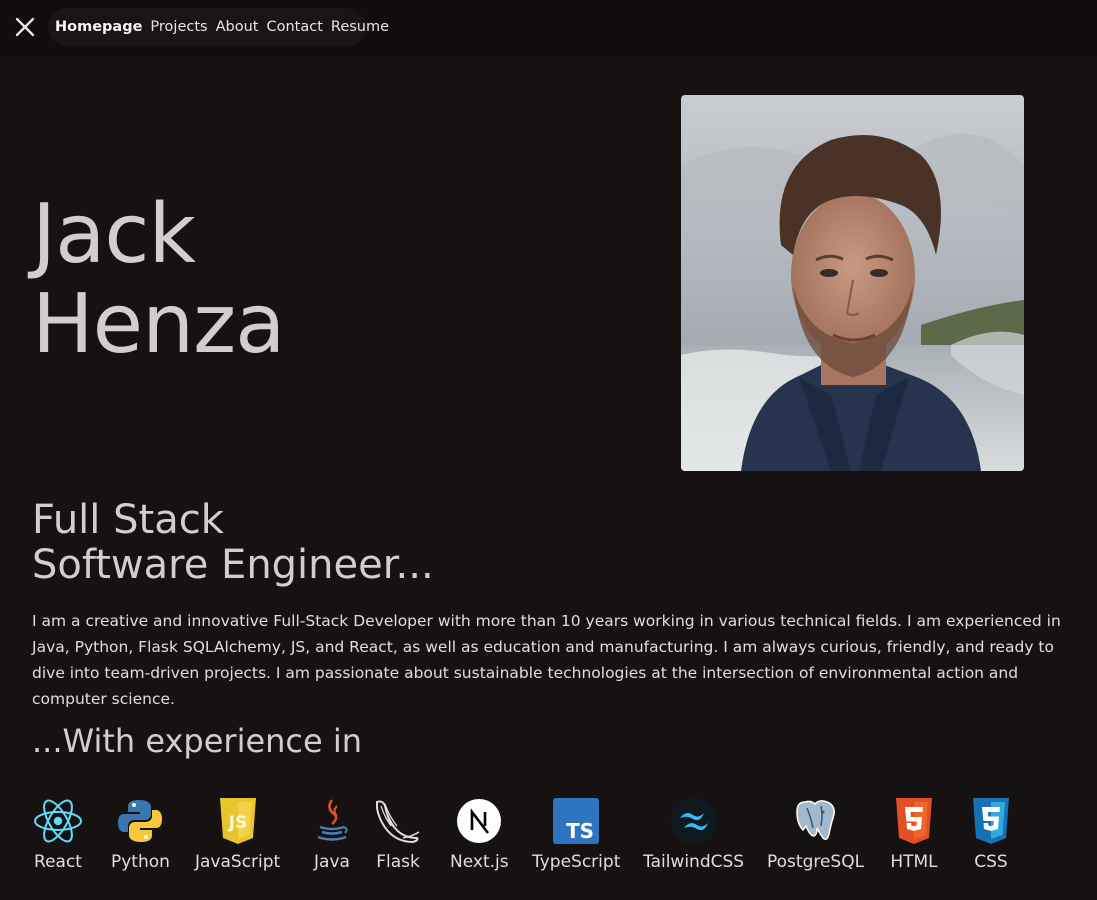  Describe the element at coordinates (332, 821) in the screenshot. I see `java-icon` at that location.